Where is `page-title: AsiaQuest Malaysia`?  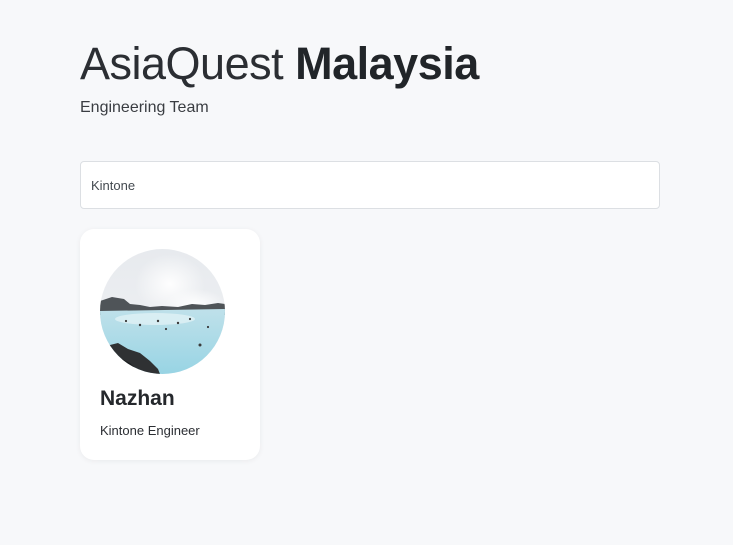 page-title: AsiaQuest Malaysia is located at coordinates (370, 64).